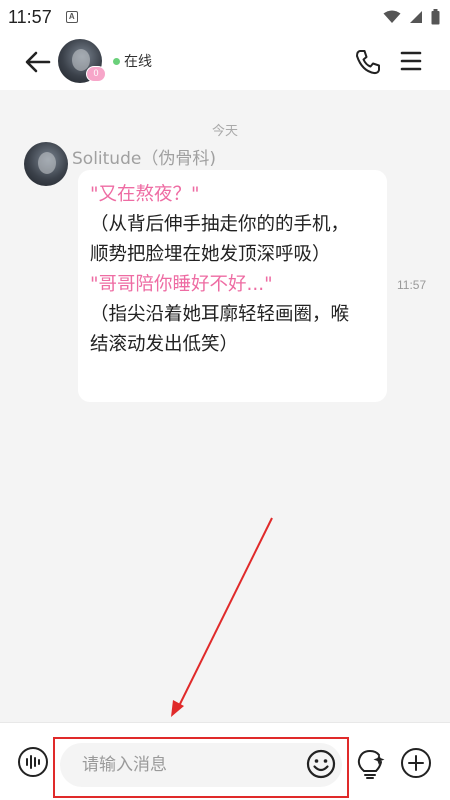 The image size is (450, 800). I want to click on avatar-badge: 0, so click(96, 74).